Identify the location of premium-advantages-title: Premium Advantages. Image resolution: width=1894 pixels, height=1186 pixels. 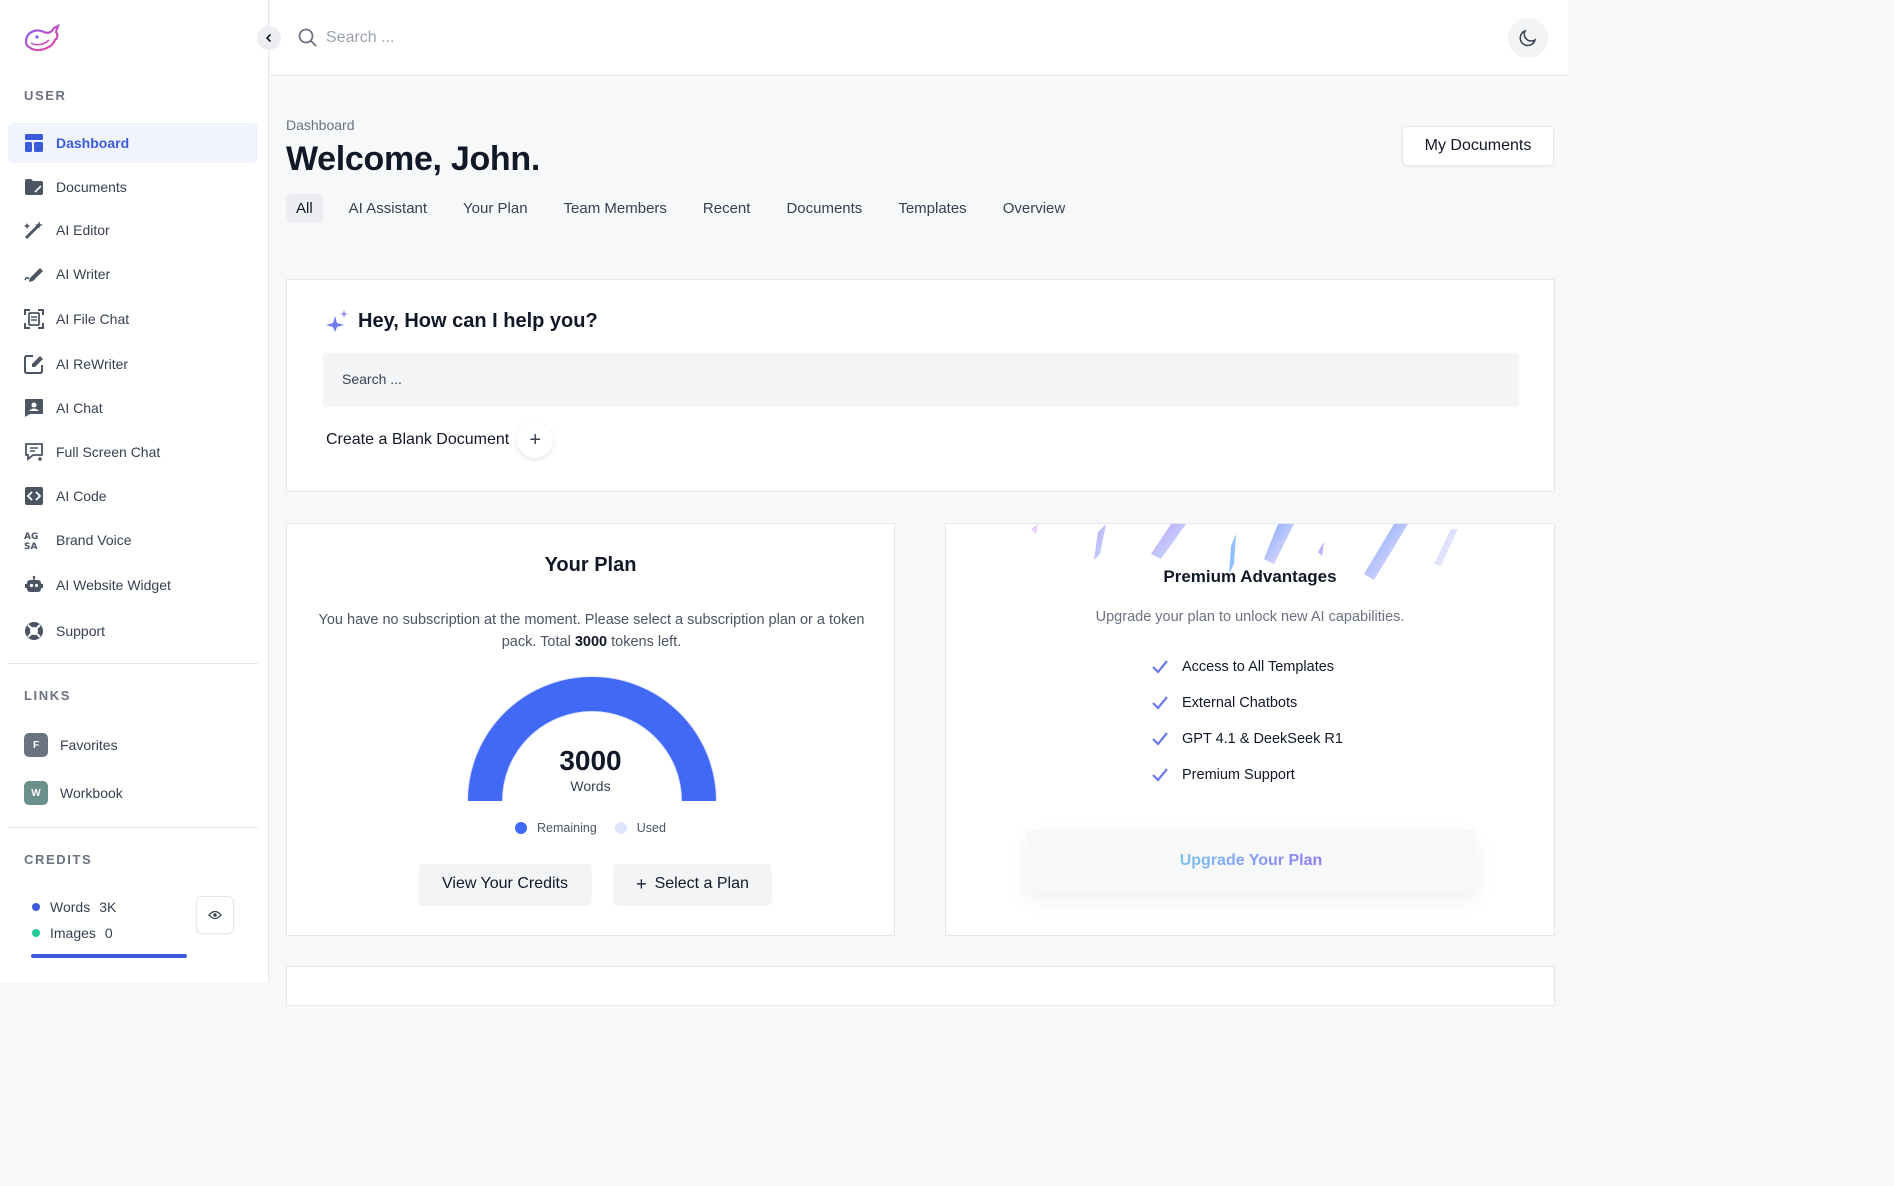
(1250, 576).